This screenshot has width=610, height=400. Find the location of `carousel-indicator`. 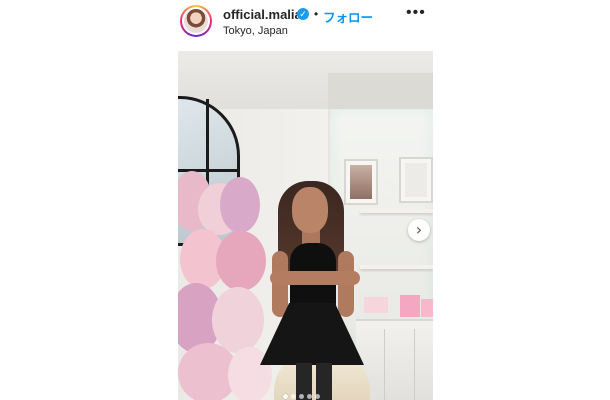

carousel-indicator is located at coordinates (307, 397).